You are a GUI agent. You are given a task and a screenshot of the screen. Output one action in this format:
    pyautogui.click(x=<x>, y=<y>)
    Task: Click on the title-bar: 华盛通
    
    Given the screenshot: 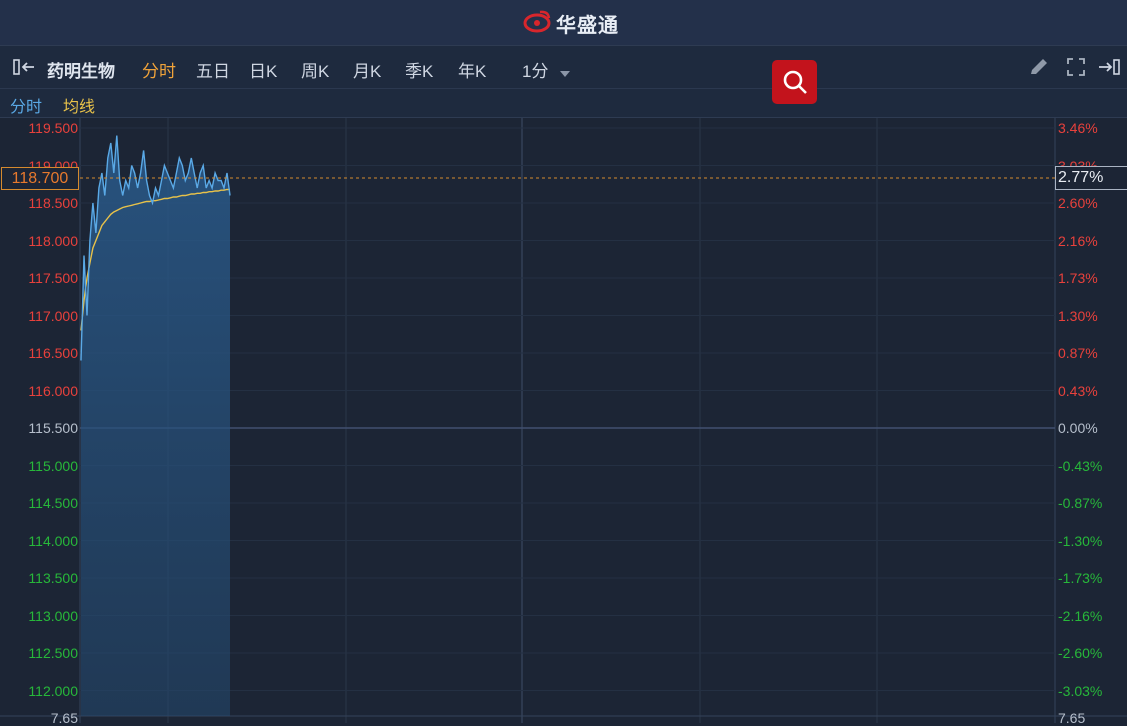 What is the action you would take?
    pyautogui.click(x=563, y=23)
    